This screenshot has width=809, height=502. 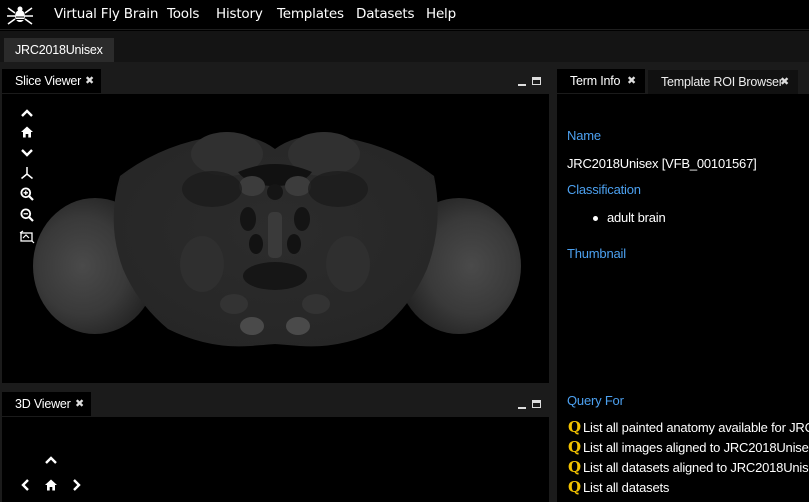 I want to click on list-bullet, so click(x=595, y=218).